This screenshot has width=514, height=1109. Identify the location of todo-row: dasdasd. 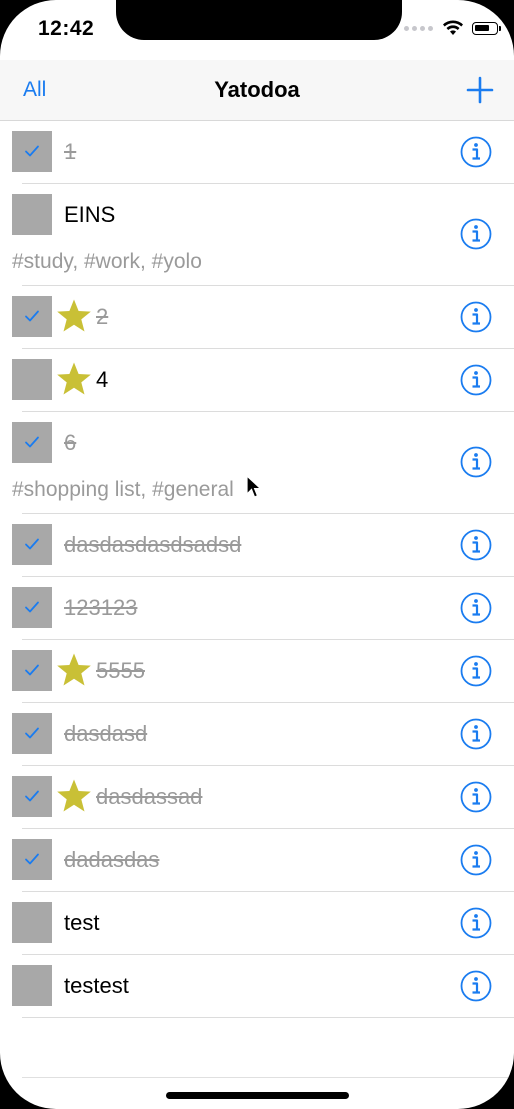
(257, 734).